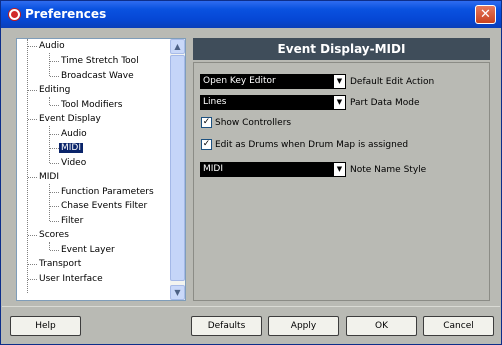 The image size is (502, 345). I want to click on tree-item-broadcast-wave: Broadcast Wave, so click(97, 76).